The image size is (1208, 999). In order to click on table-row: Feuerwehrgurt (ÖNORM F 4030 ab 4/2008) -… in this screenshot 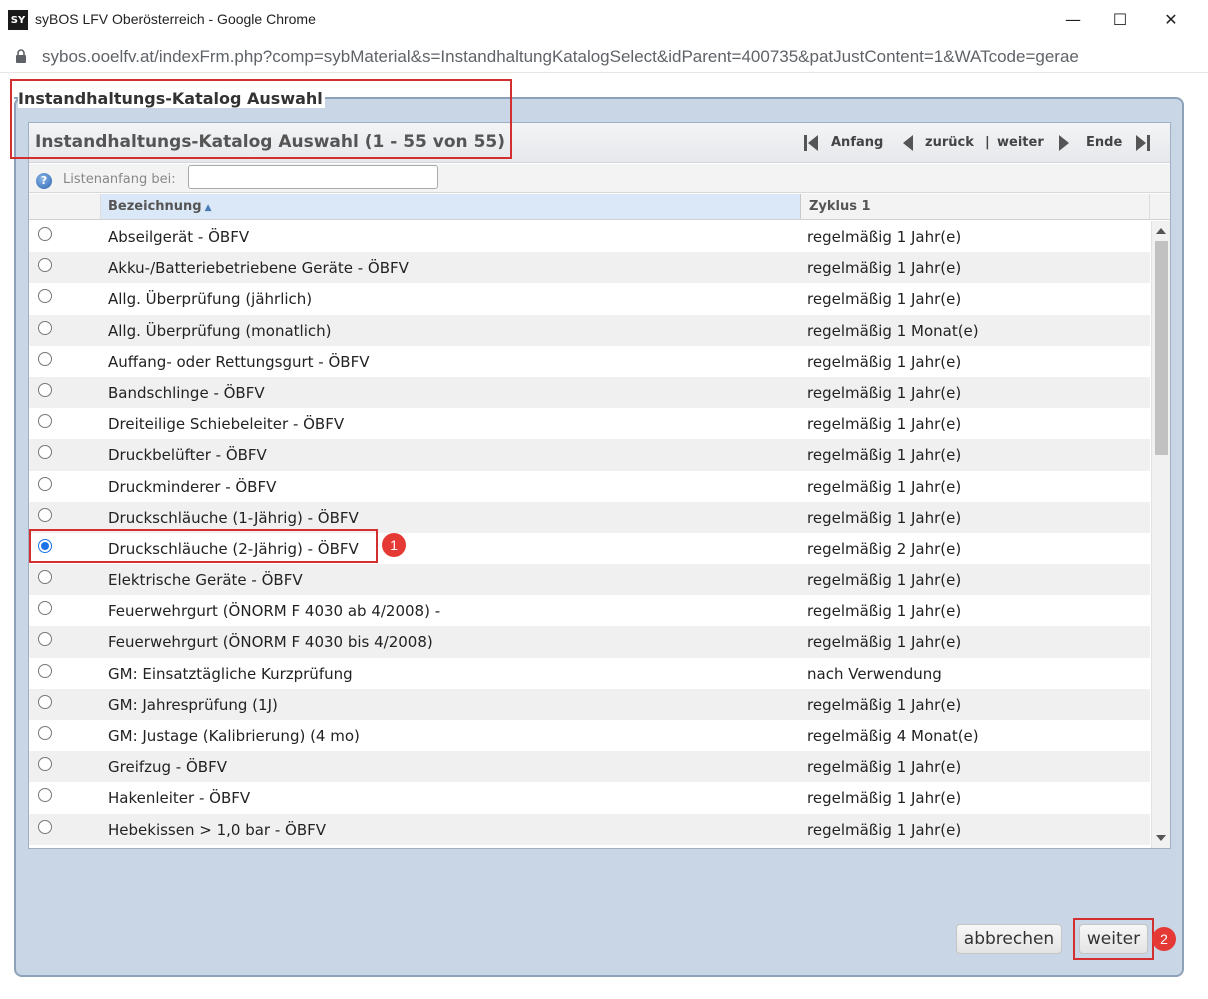, I will do `click(589, 611)`.